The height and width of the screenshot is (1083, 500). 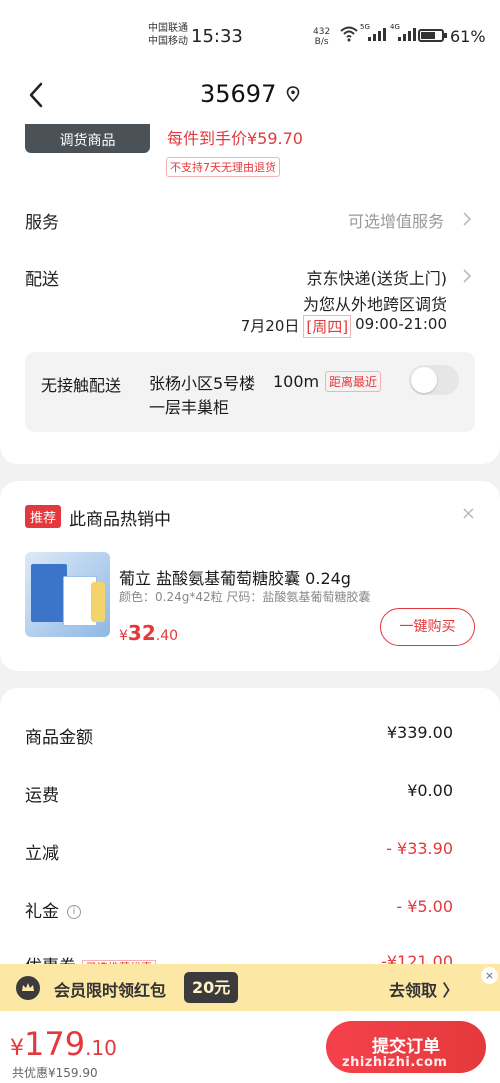 What do you see at coordinates (42, 912) in the screenshot?
I see `fee-label: 礼金` at bounding box center [42, 912].